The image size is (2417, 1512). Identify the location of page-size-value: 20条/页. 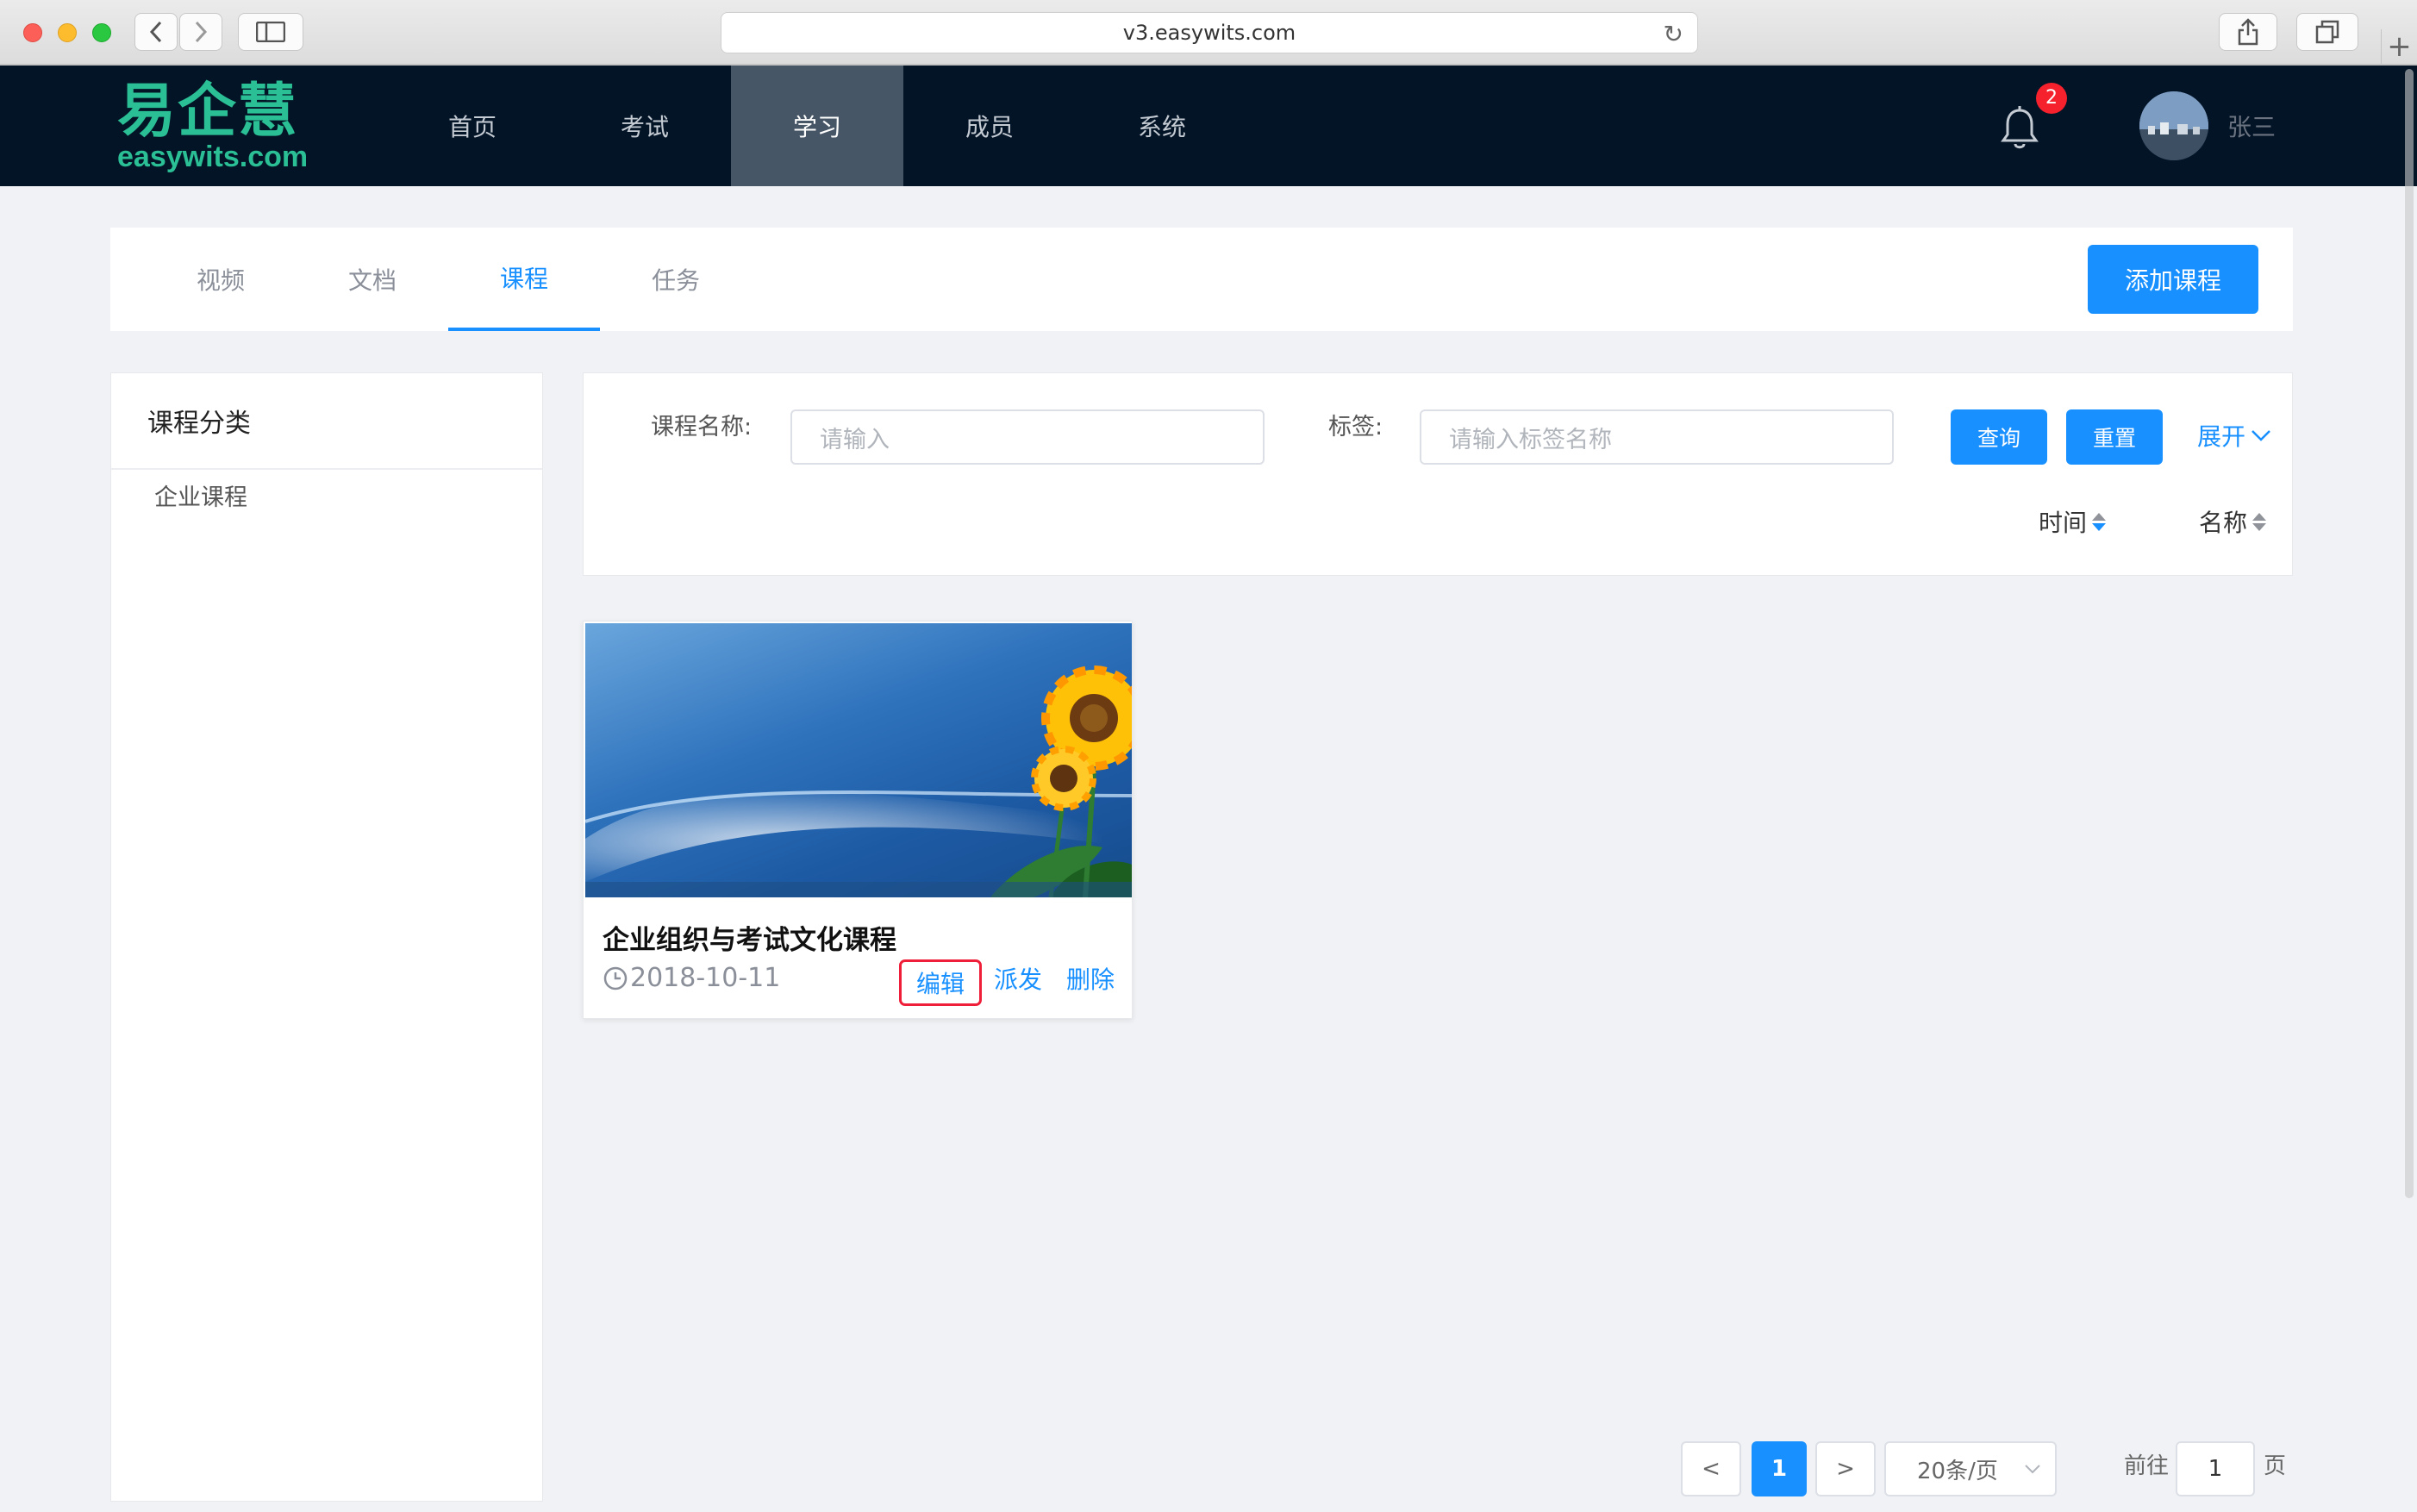
(1957, 1471).